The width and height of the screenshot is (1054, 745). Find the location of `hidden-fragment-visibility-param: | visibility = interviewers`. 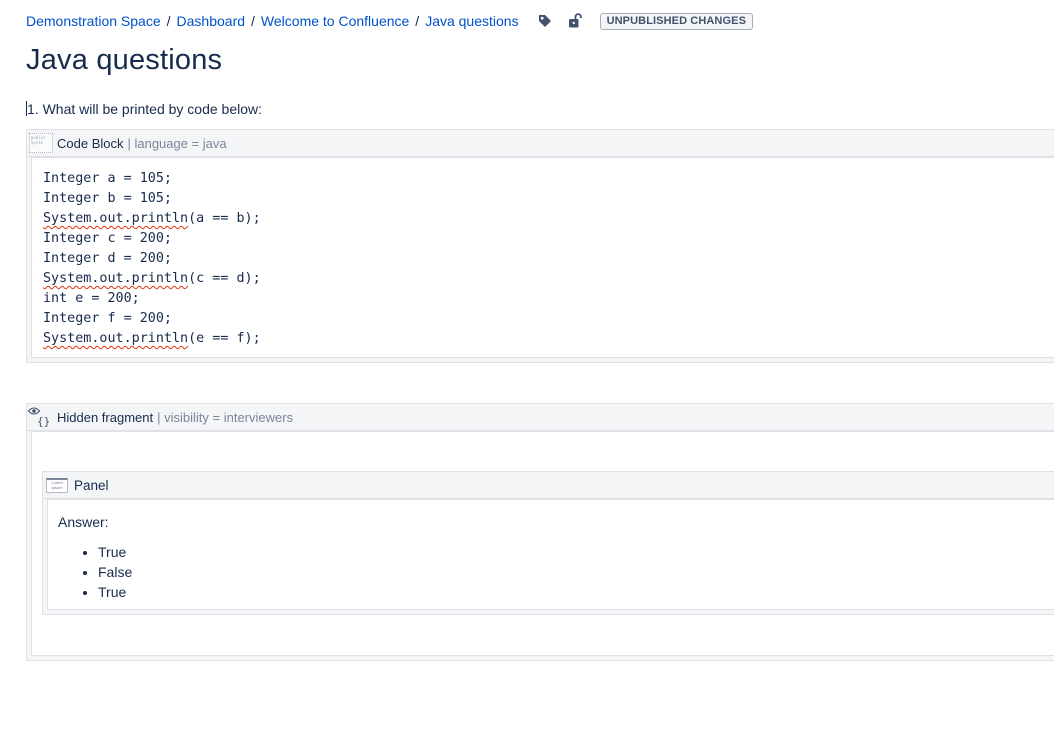

hidden-fragment-visibility-param: | visibility = interviewers is located at coordinates (225, 417).